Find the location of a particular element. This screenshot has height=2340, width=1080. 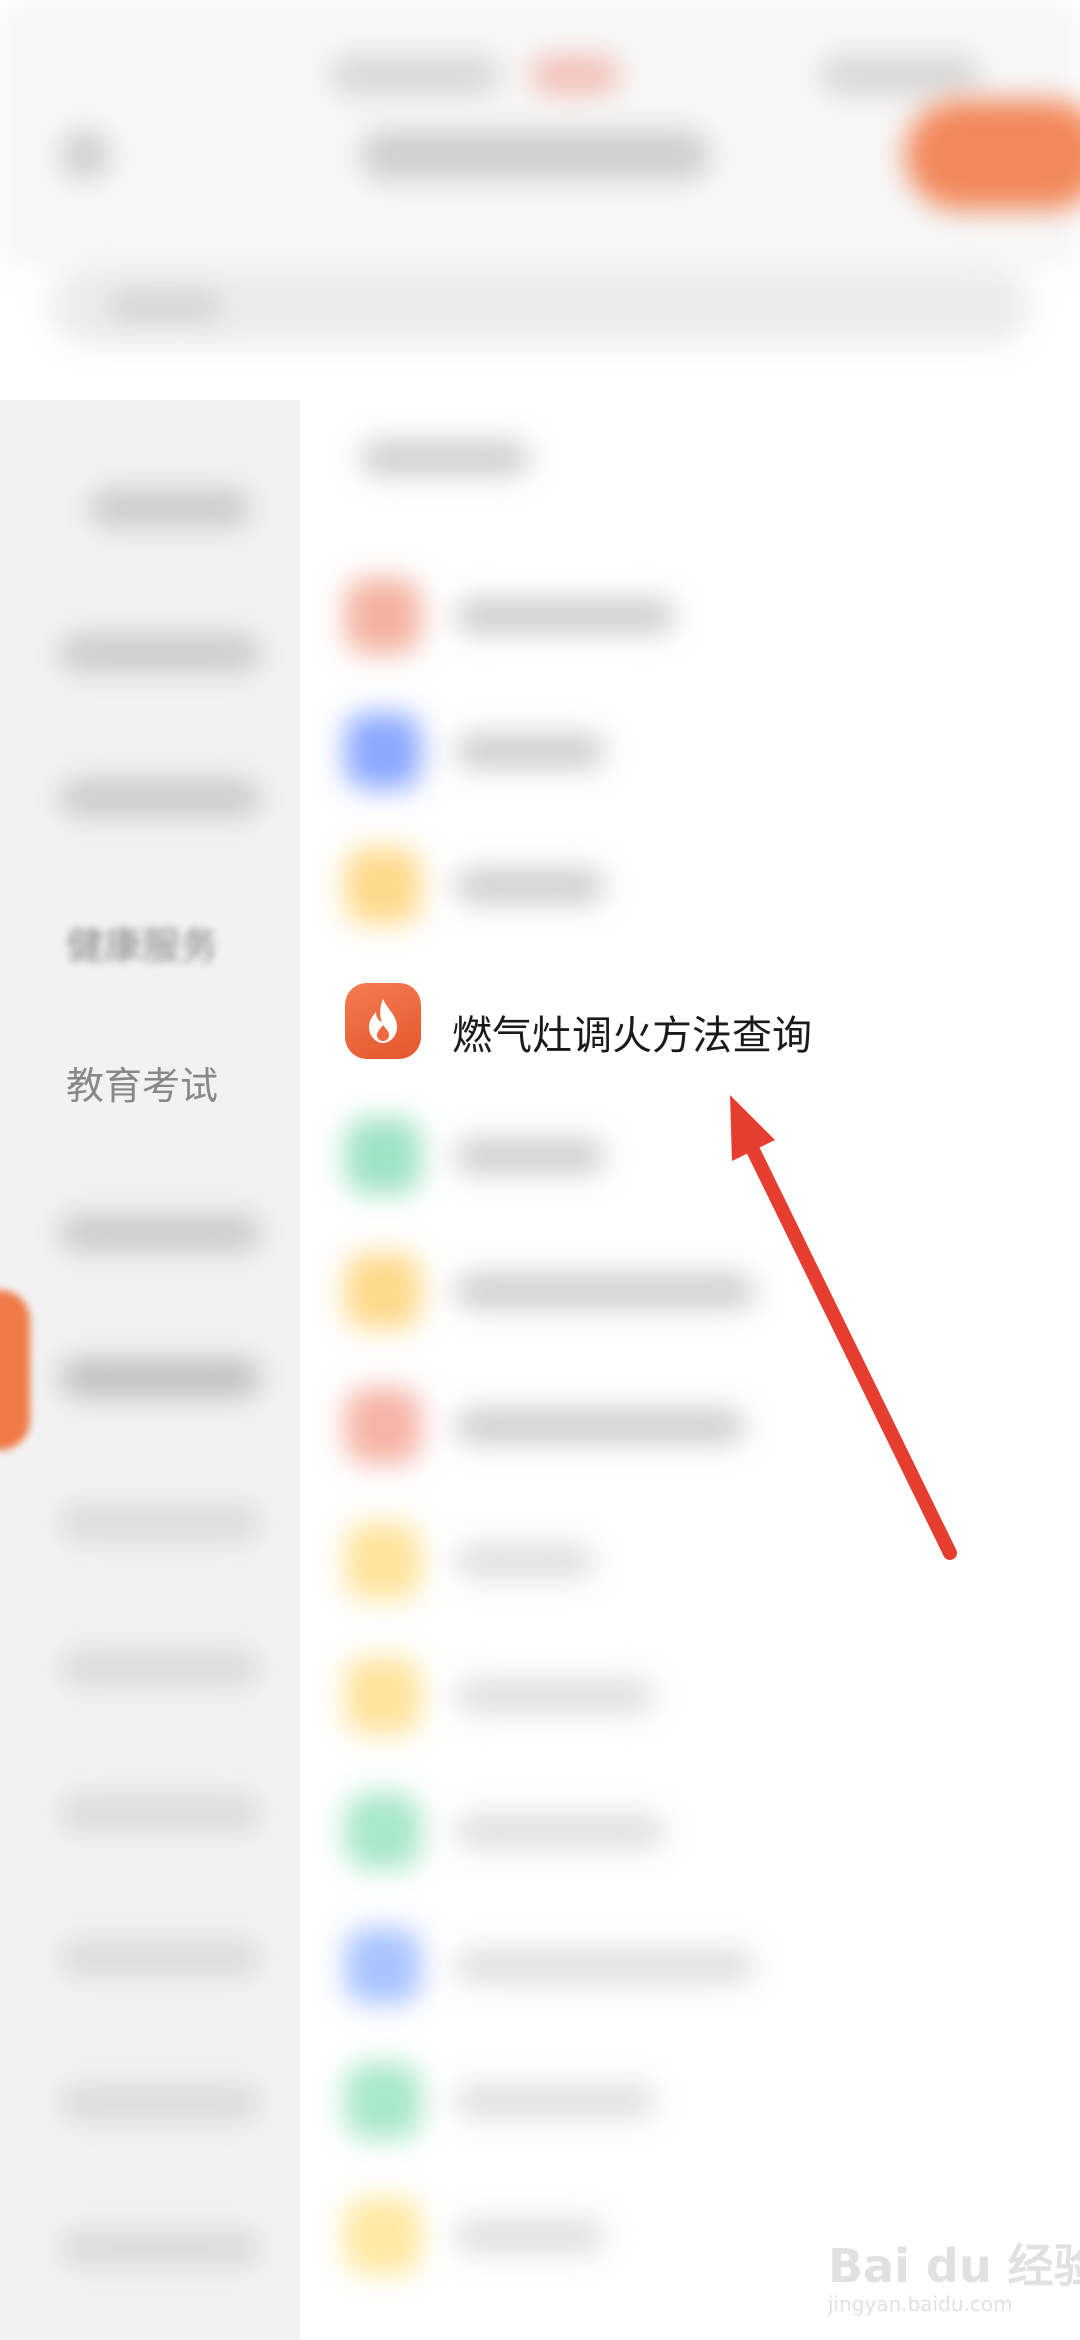

annotation-arrow is located at coordinates (843, 1327).